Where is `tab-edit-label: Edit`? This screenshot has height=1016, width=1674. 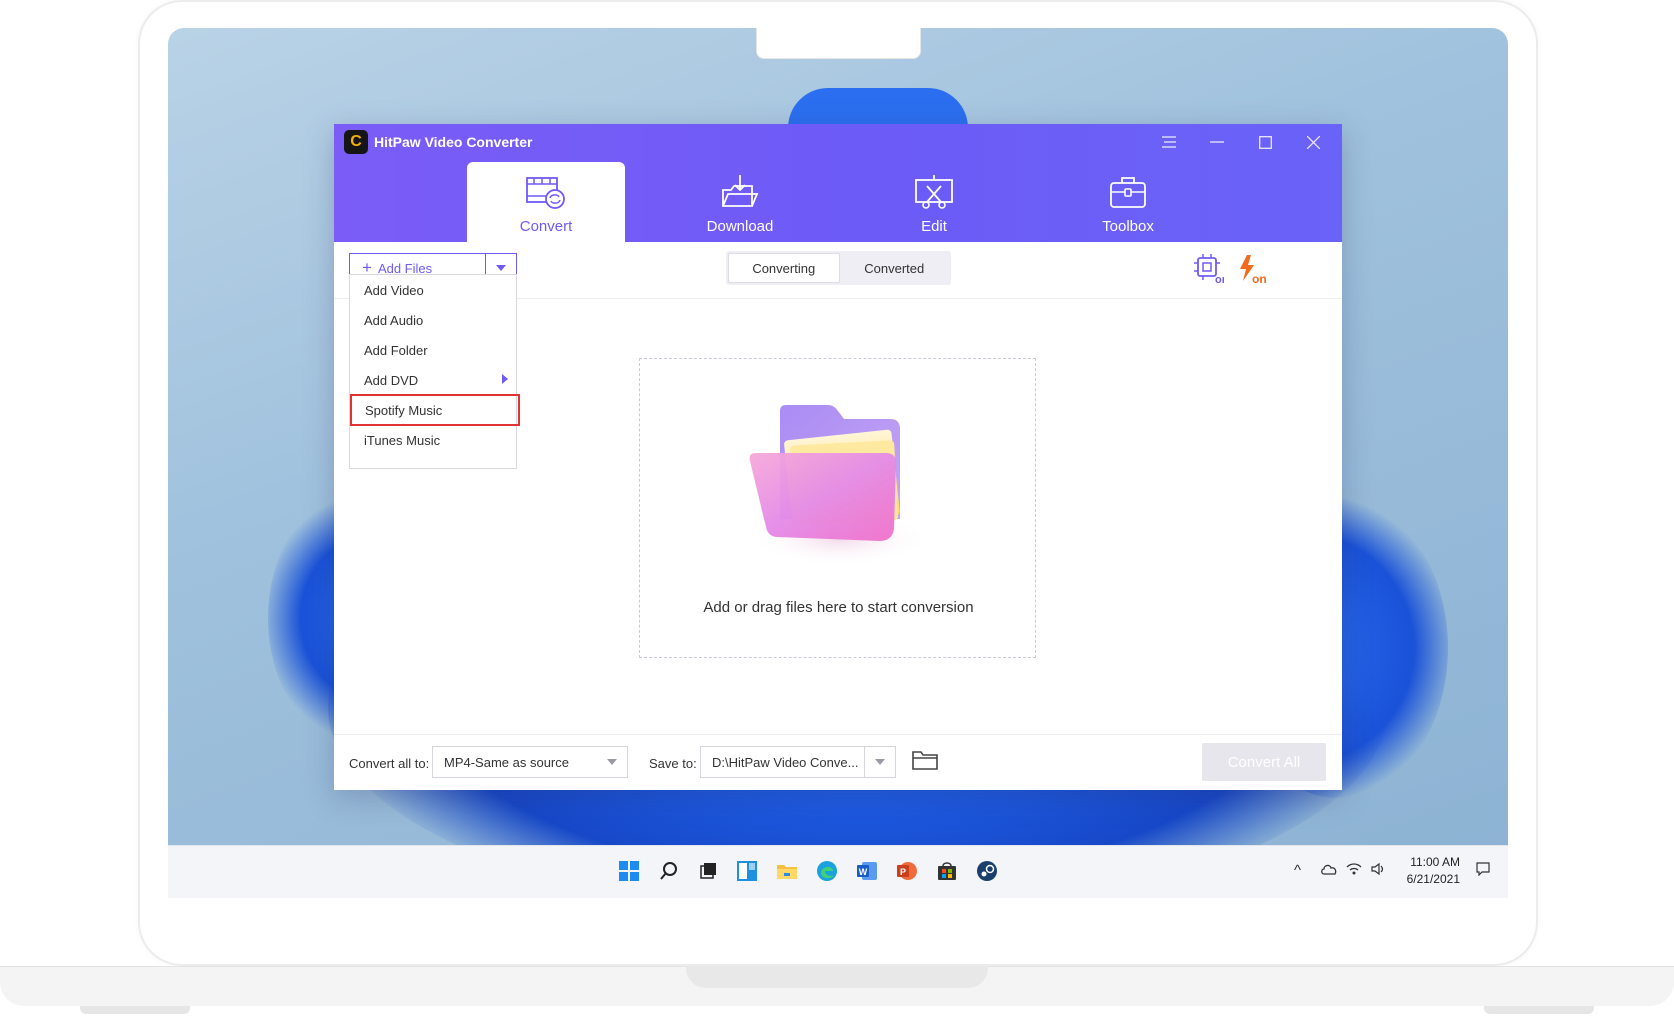
tab-edit-label: Edit is located at coordinates (934, 226).